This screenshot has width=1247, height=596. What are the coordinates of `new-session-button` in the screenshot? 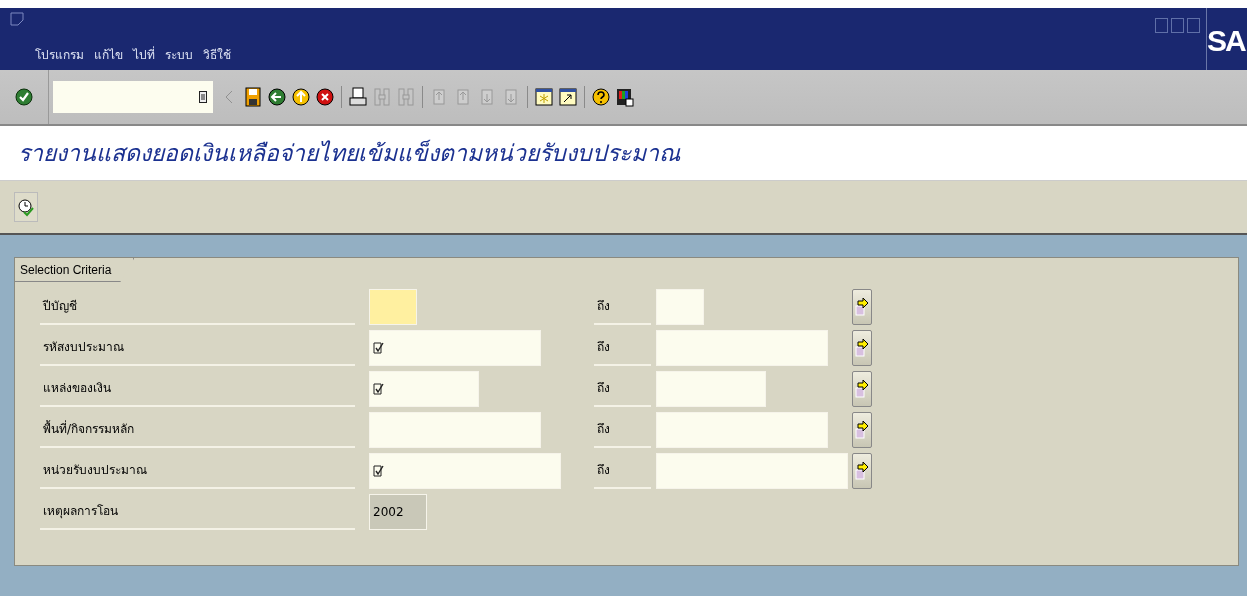 It's located at (544, 97).